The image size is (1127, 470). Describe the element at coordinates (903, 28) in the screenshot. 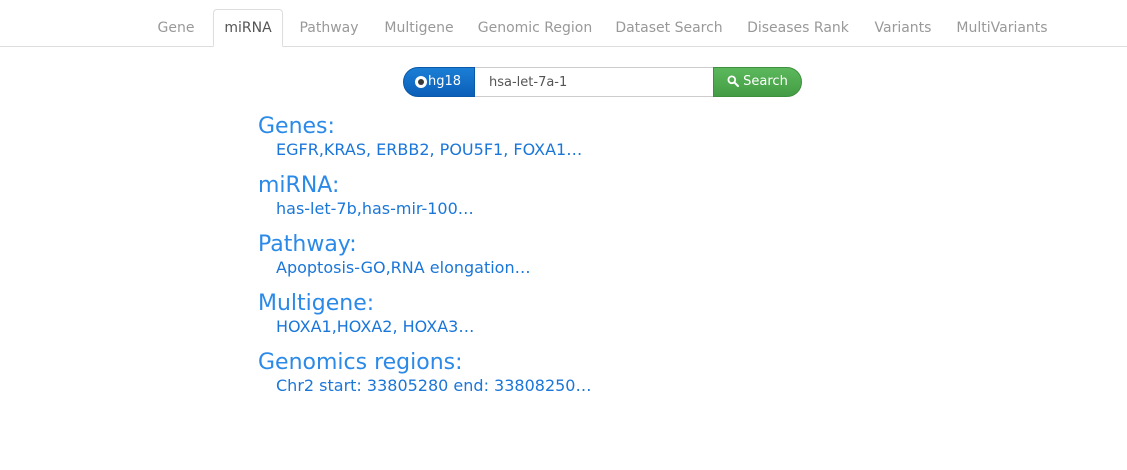

I see `tab-variants: Variants` at that location.